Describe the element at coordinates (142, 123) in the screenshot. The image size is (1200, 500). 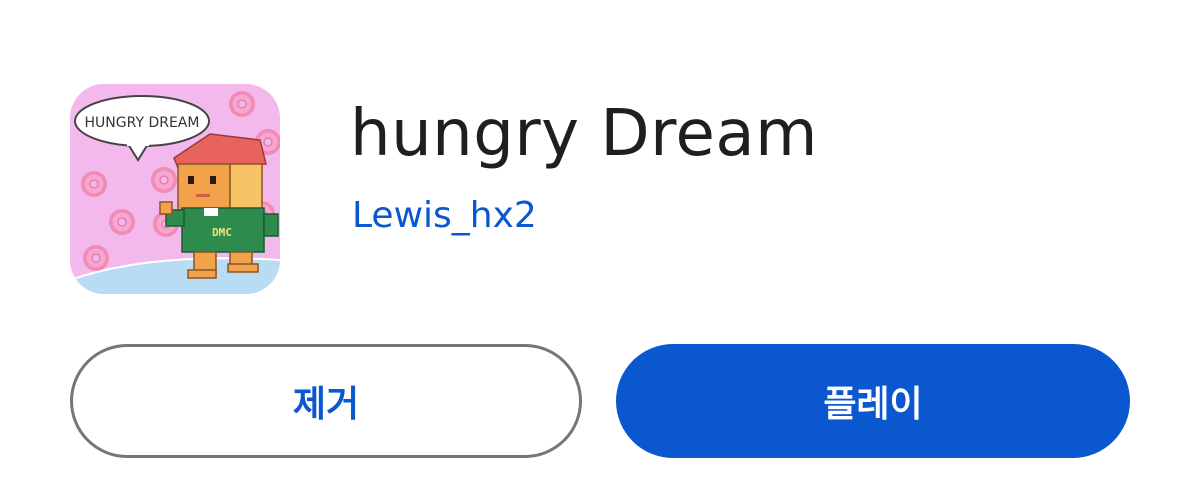
I see `icon-banner-text: HUNGRY DREAM` at that location.